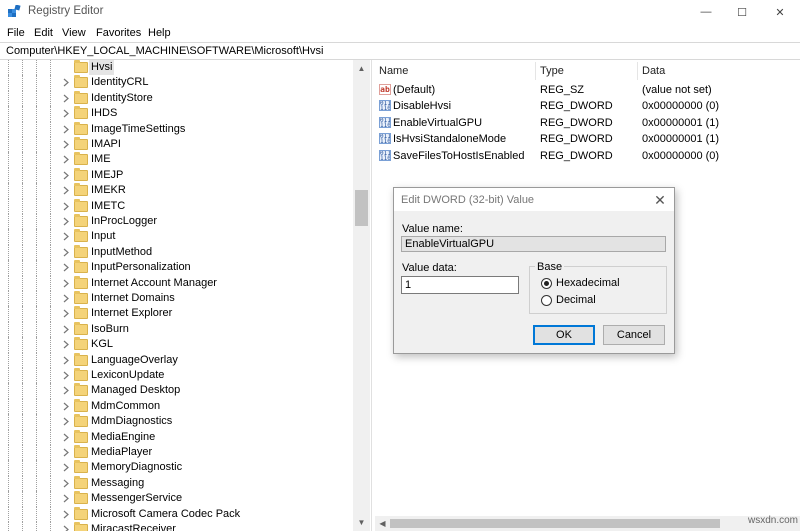  What do you see at coordinates (176, 252) in the screenshot?
I see `tree-item: InputMethod` at bounding box center [176, 252].